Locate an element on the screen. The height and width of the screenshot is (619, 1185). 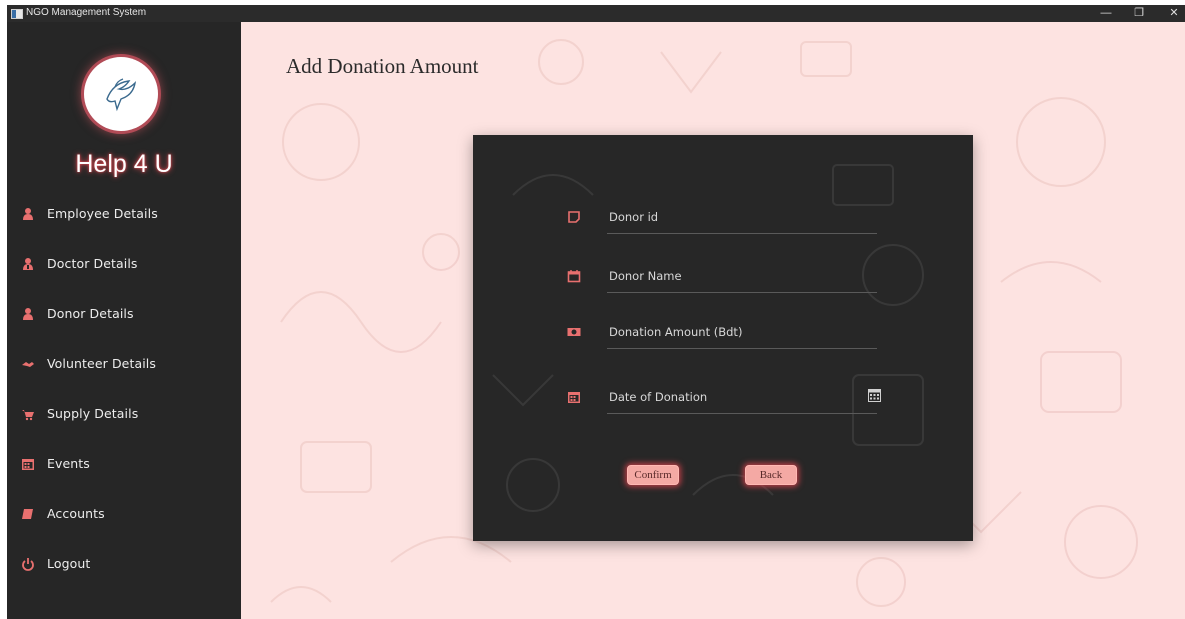
power-icon is located at coordinates (28, 564).